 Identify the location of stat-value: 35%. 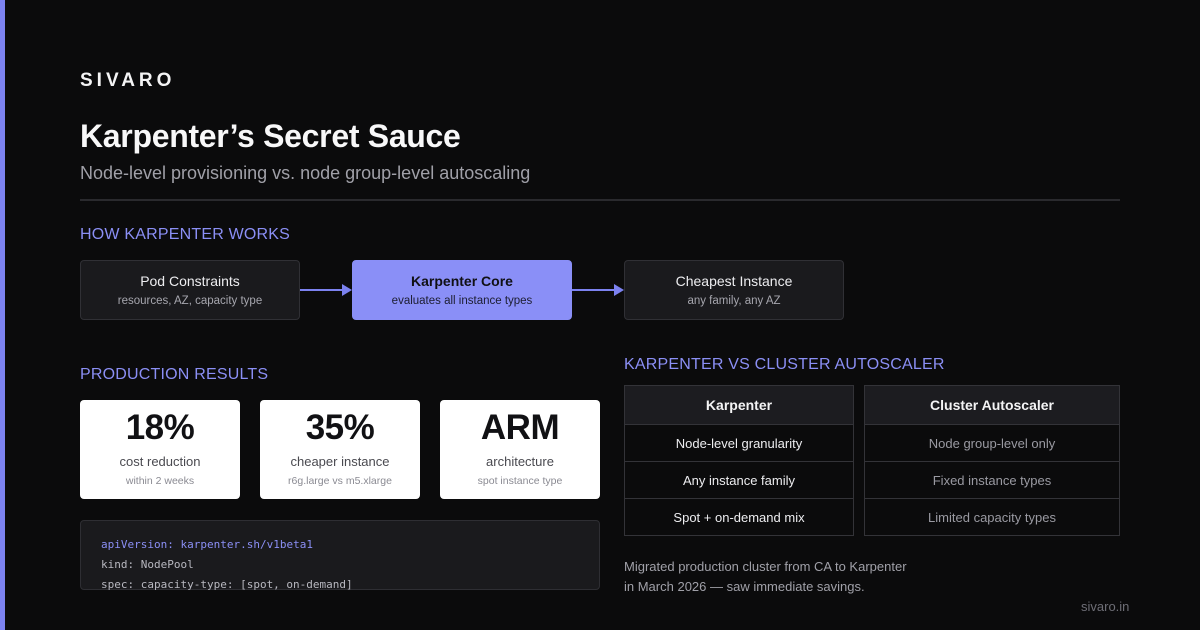
(340, 427).